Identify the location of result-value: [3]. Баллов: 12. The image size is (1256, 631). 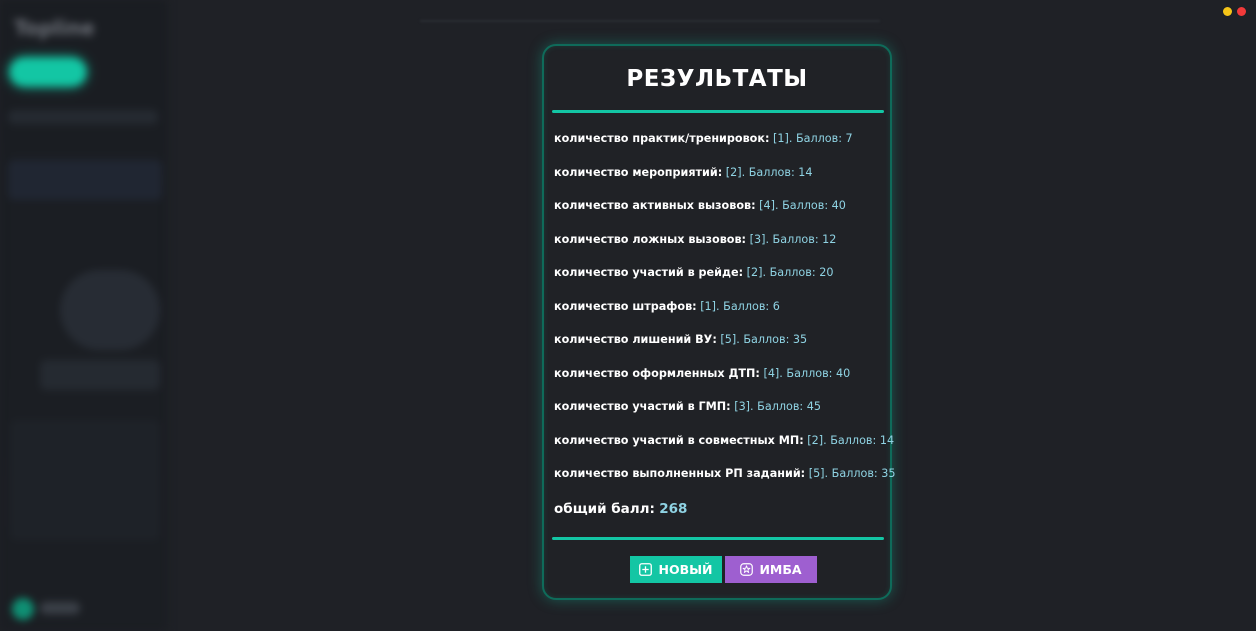
(793, 239).